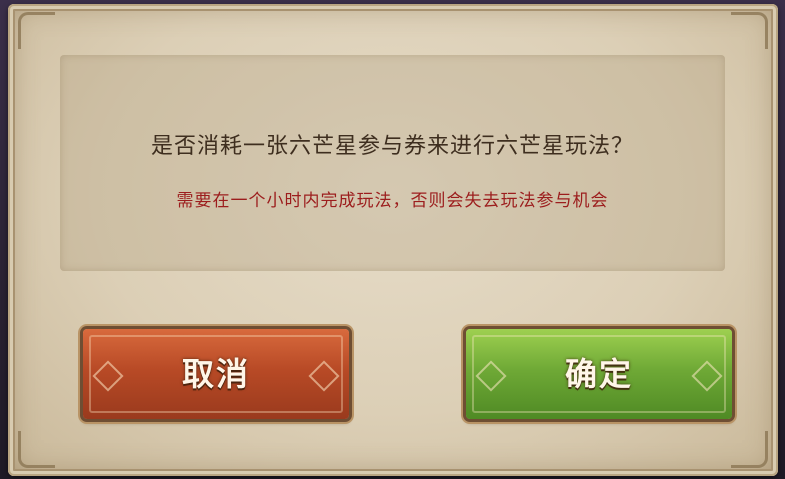 The width and height of the screenshot is (785, 479). I want to click on cancel-button: 取消, so click(216, 374).